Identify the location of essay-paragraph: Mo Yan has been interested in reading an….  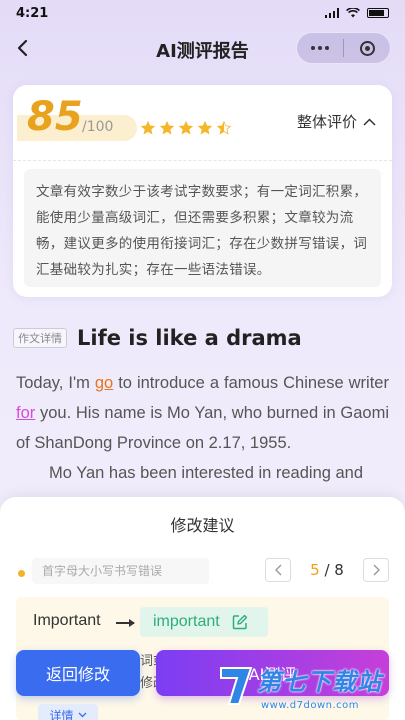
(202, 473).